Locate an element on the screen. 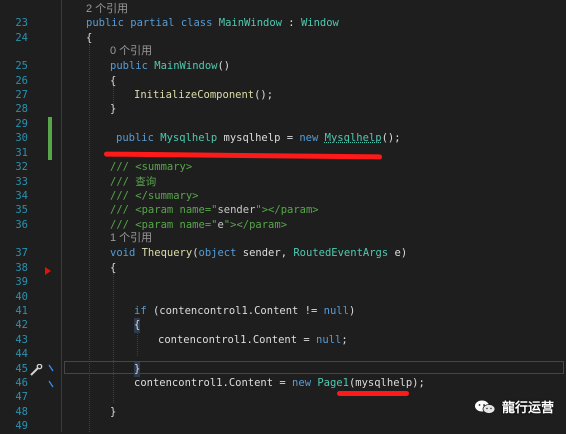 The image size is (566, 434). code-text: () is located at coordinates (224, 66).